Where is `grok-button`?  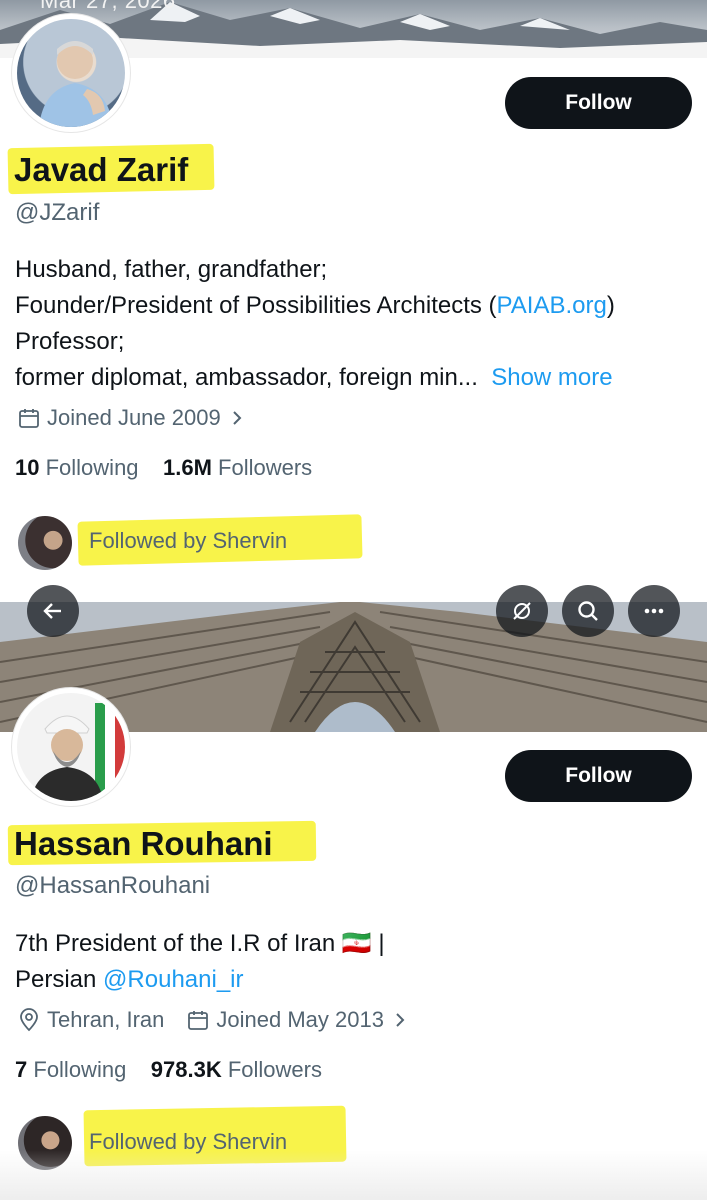
grok-button is located at coordinates (522, 611).